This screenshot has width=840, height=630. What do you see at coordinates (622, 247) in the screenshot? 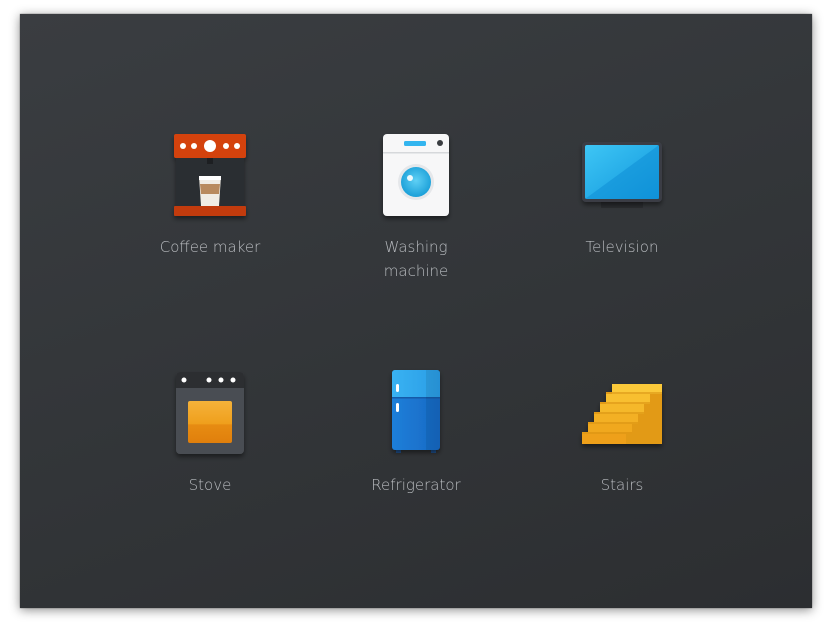
I see `label-television: Television` at bounding box center [622, 247].